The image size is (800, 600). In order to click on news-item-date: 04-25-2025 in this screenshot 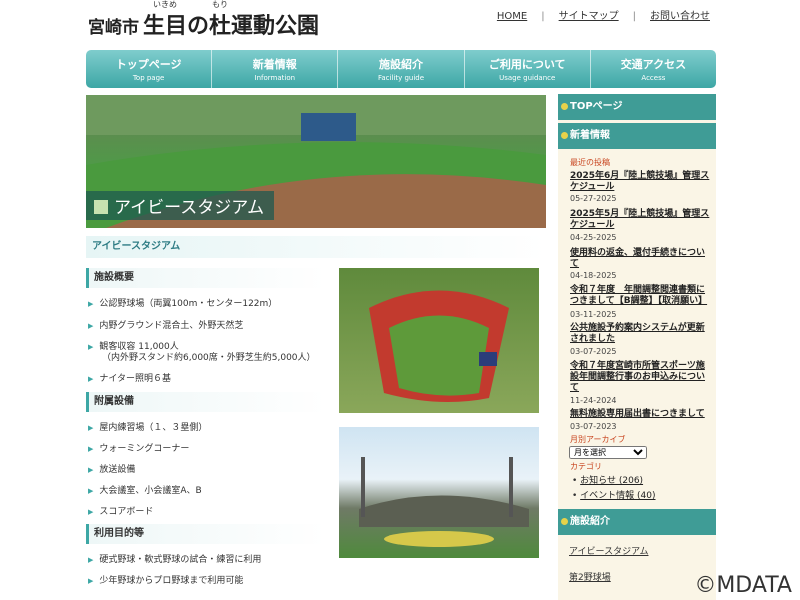, I will do `click(593, 237)`.